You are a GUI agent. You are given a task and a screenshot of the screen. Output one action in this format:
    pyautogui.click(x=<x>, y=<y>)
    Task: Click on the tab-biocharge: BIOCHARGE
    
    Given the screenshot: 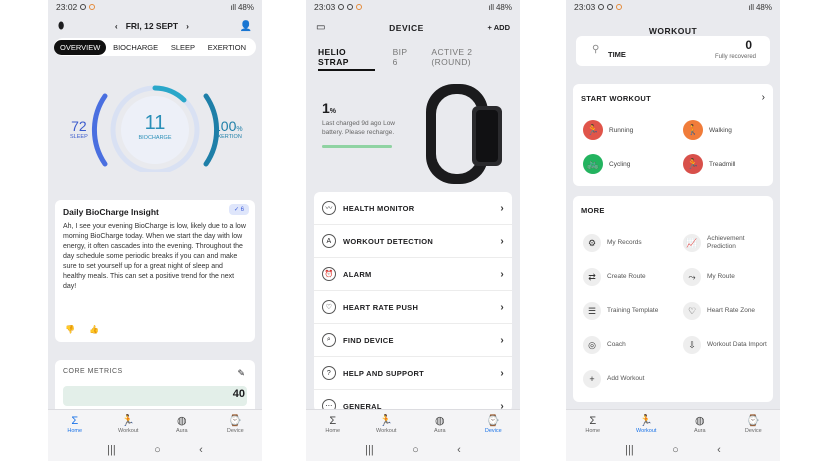 What is the action you would take?
    pyautogui.click(x=135, y=47)
    